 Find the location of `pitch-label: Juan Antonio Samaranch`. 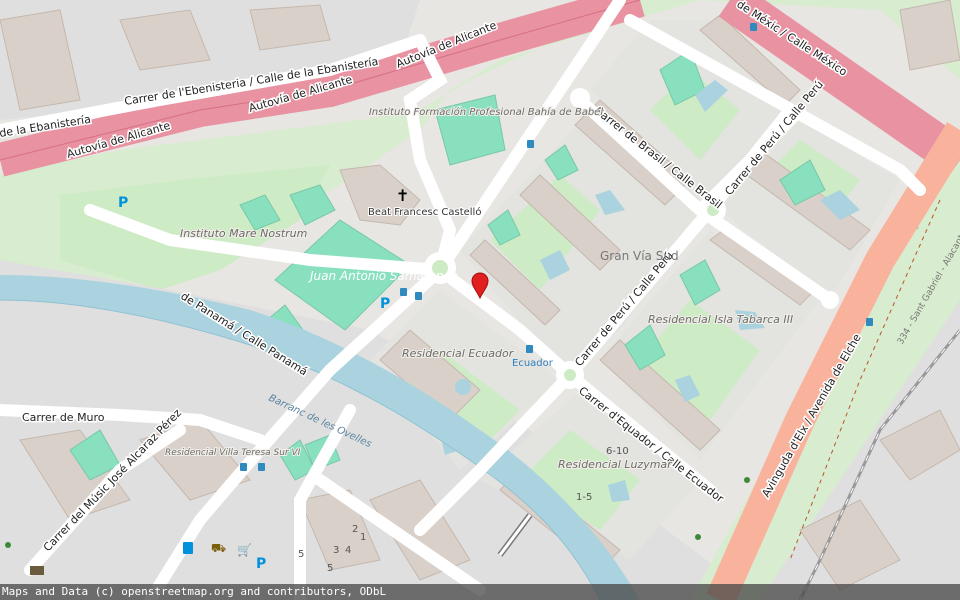

pitch-label: Juan Antonio Samaranch is located at coordinates (383, 276).